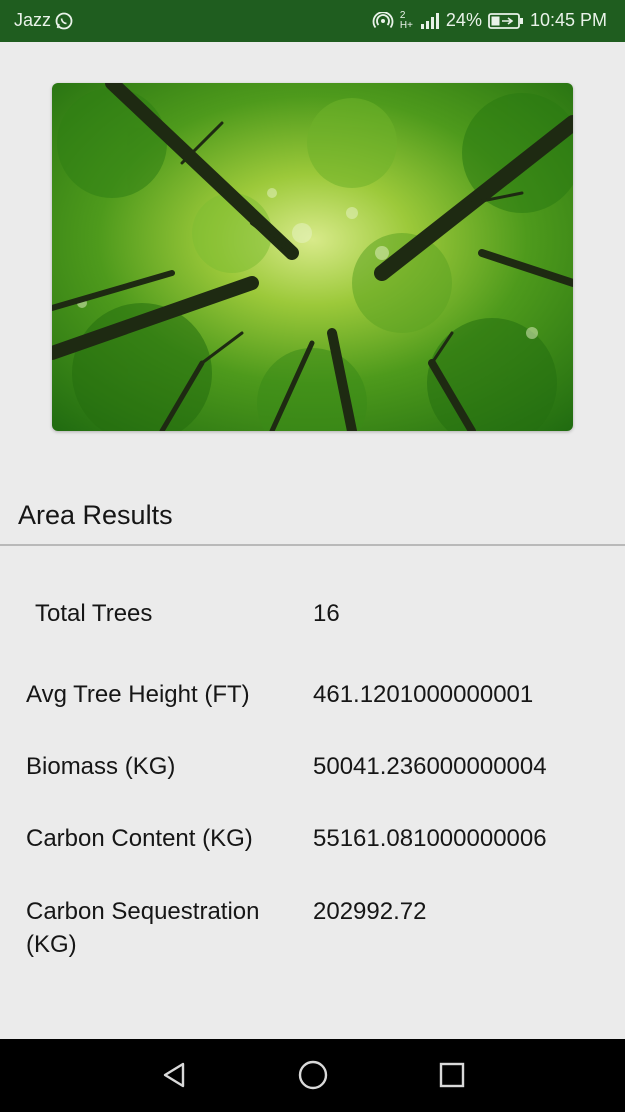 This screenshot has width=625, height=1112. I want to click on hotspot-icon, so click(383, 20).